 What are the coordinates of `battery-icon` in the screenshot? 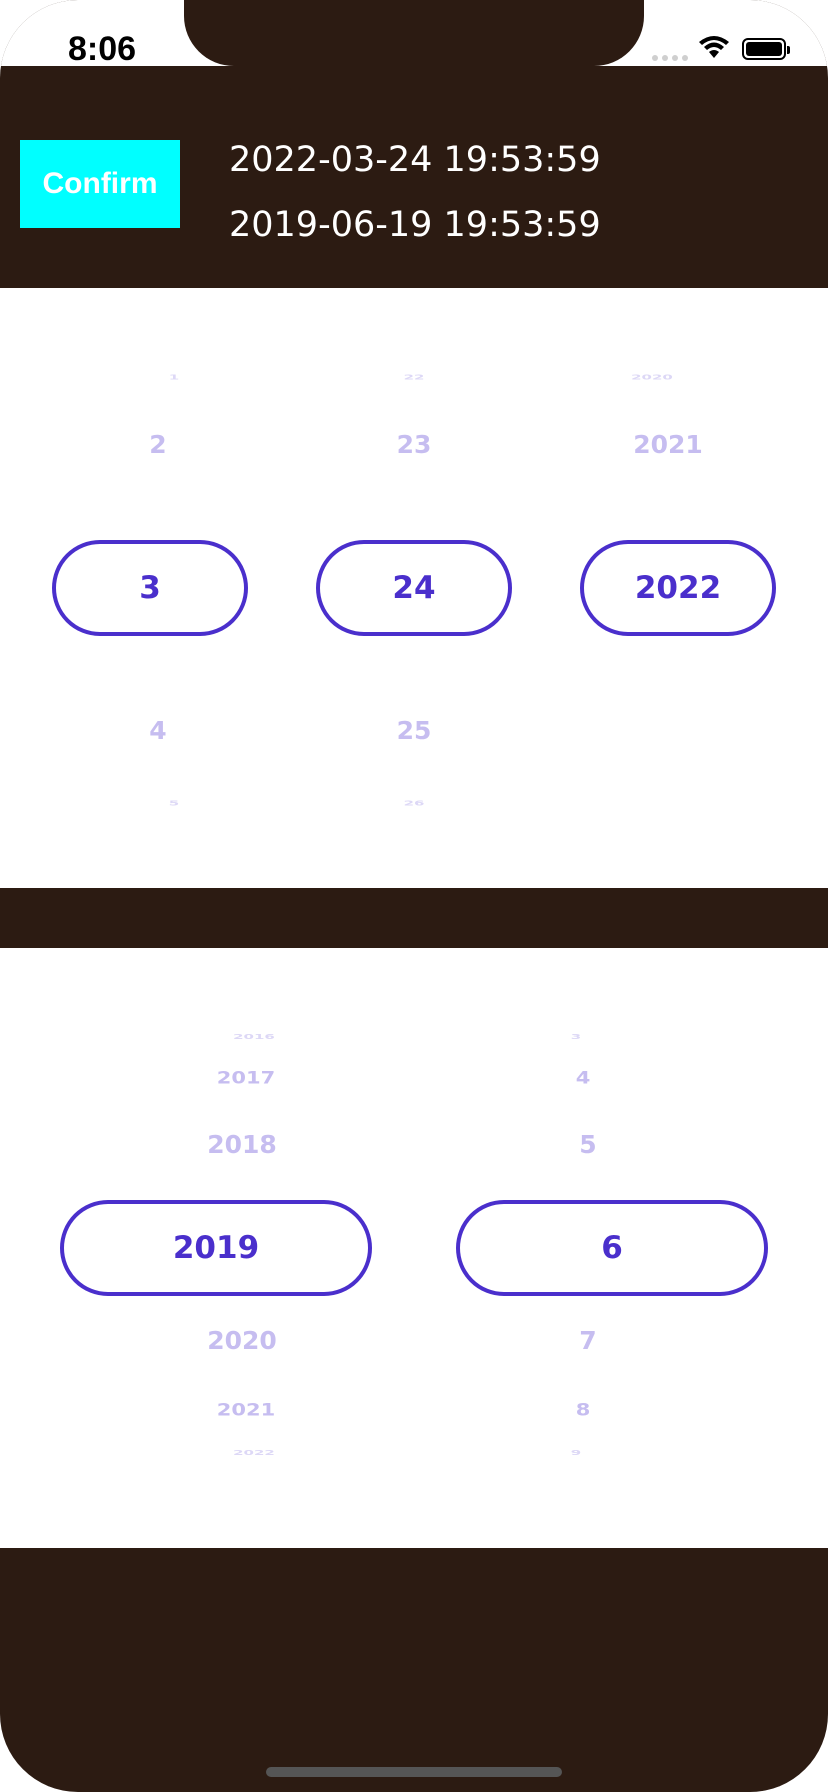 It's located at (766, 49).